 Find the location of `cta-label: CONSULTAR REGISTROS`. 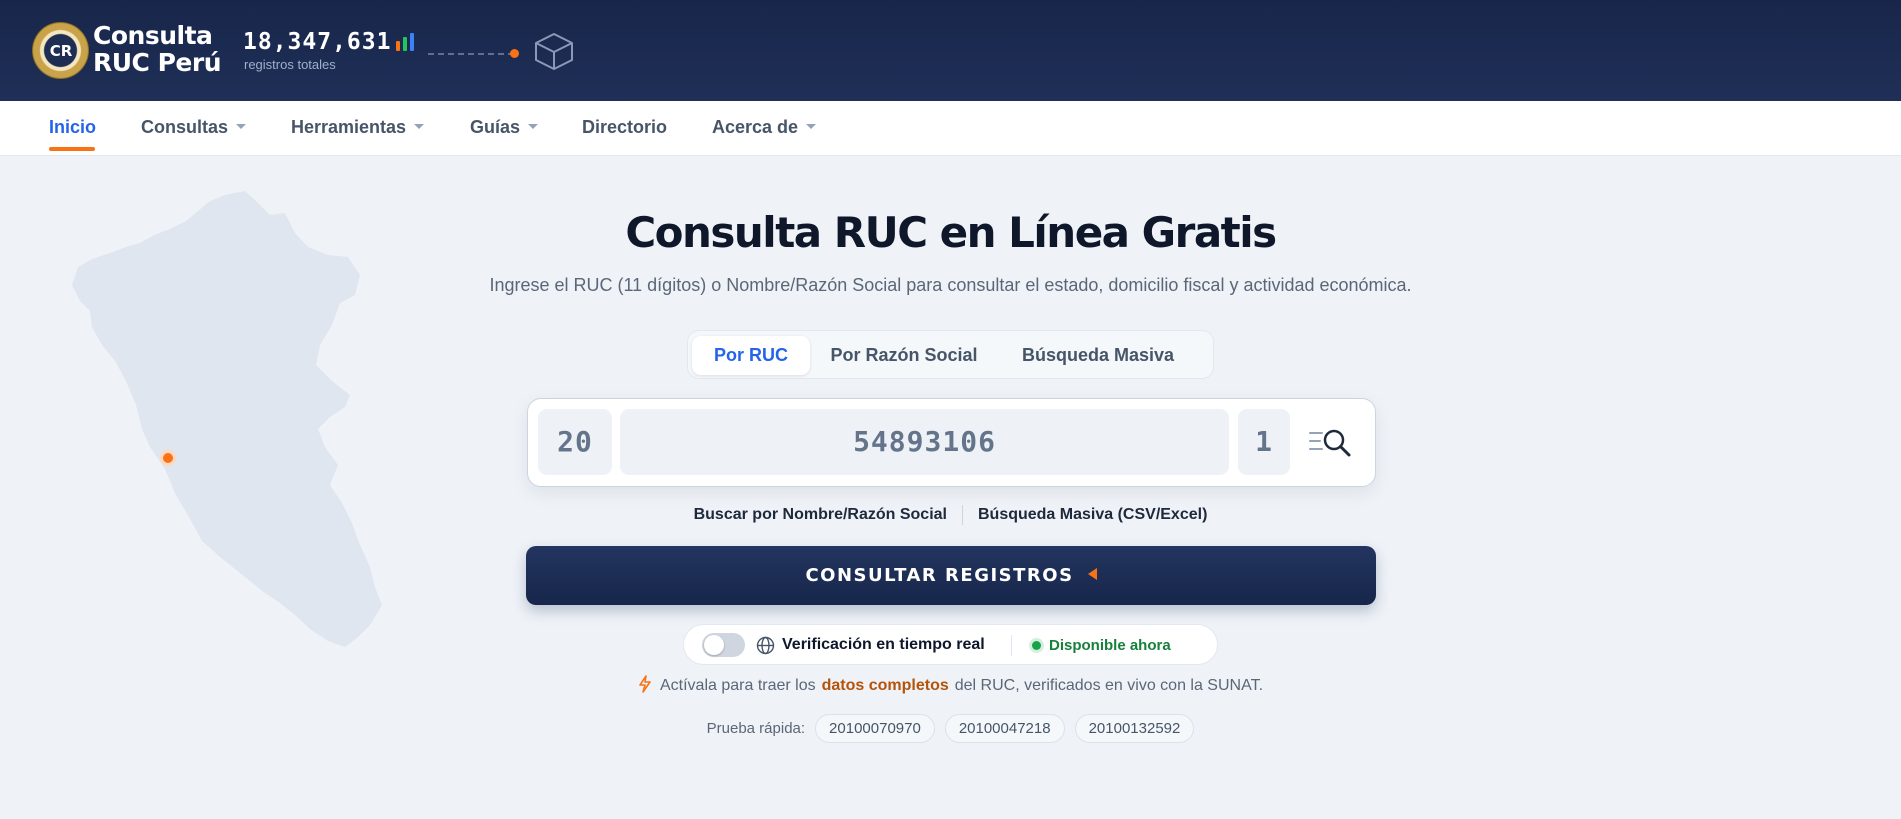

cta-label: CONSULTAR REGISTROS is located at coordinates (939, 575).